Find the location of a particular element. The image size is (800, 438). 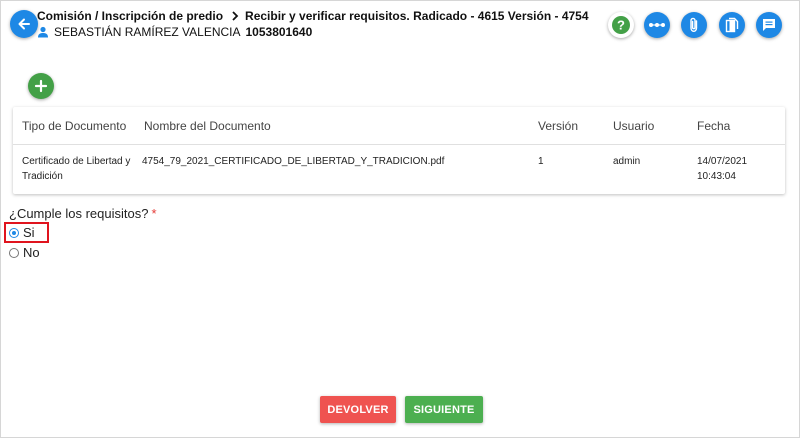

radio-si is located at coordinates (14, 232).